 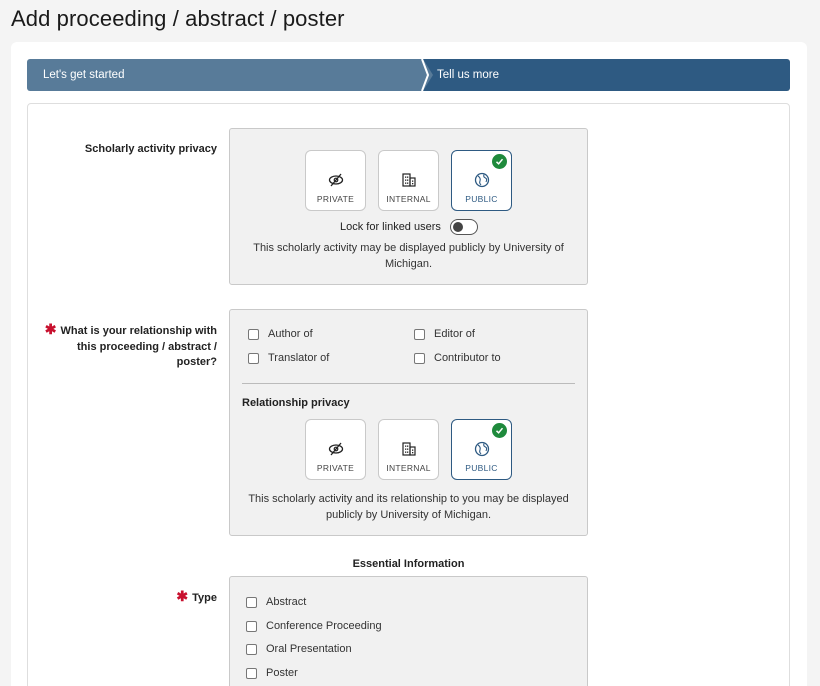 I want to click on scholarly-privacy-label: Scholarly activity privacy, so click(x=150, y=149).